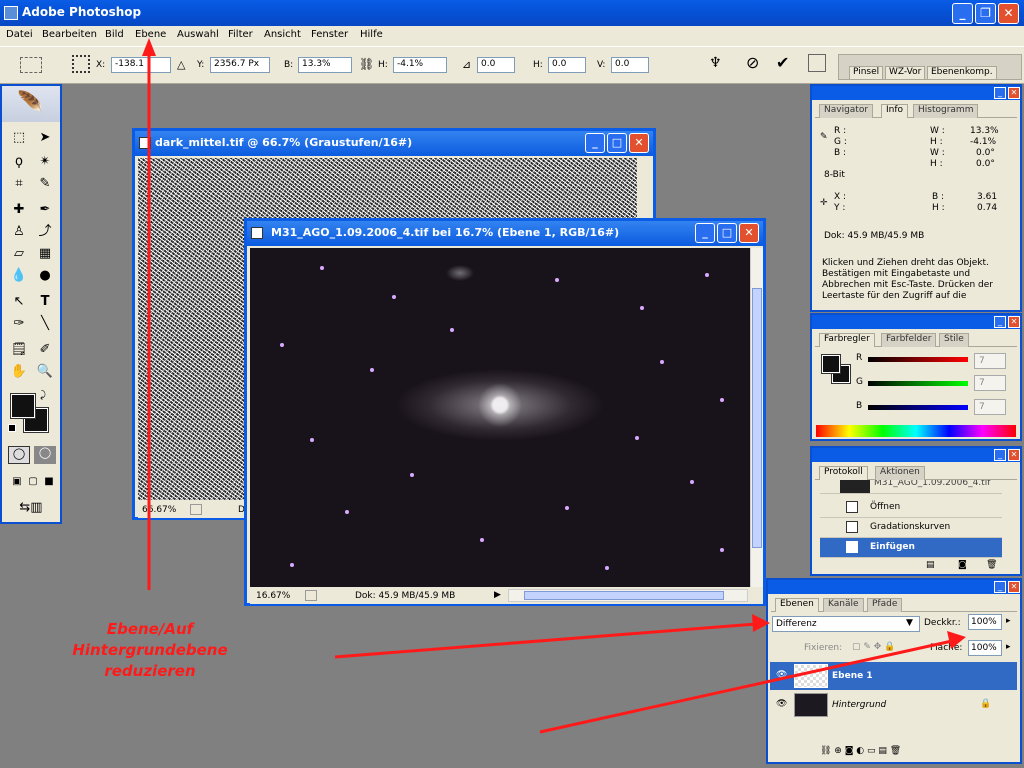  I want to click on annotation-line-1: Ebene/Auf, so click(150, 629).